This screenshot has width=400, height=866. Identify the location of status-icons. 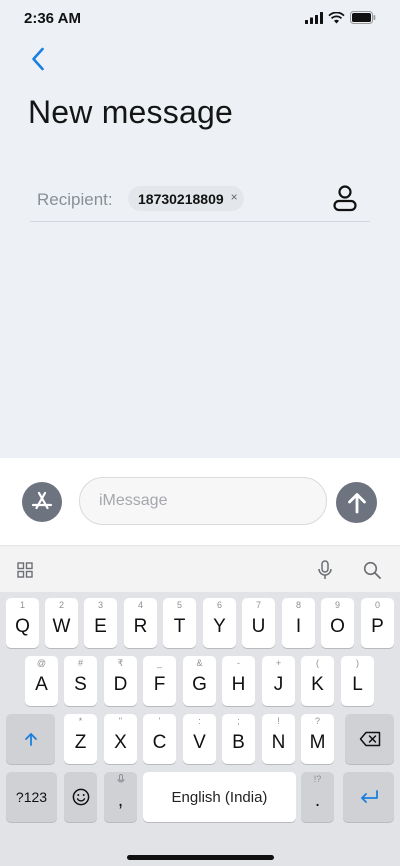
(340, 20).